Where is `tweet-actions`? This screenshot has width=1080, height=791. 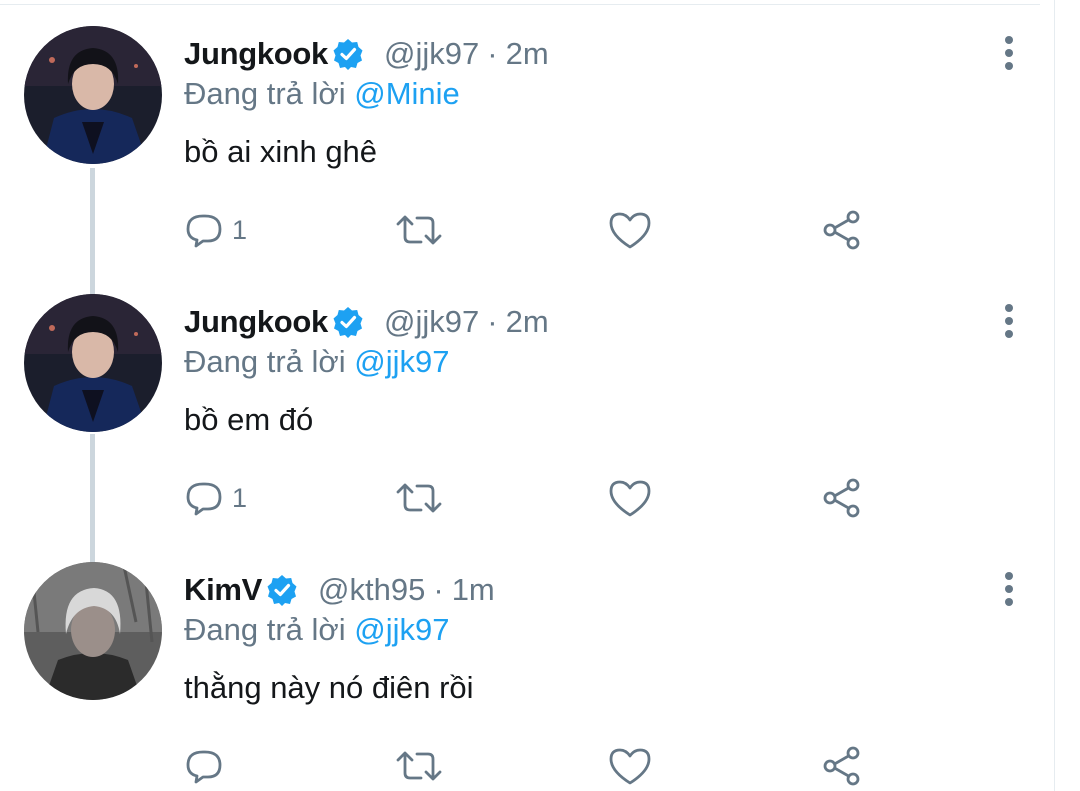 tweet-actions is located at coordinates (534, 766).